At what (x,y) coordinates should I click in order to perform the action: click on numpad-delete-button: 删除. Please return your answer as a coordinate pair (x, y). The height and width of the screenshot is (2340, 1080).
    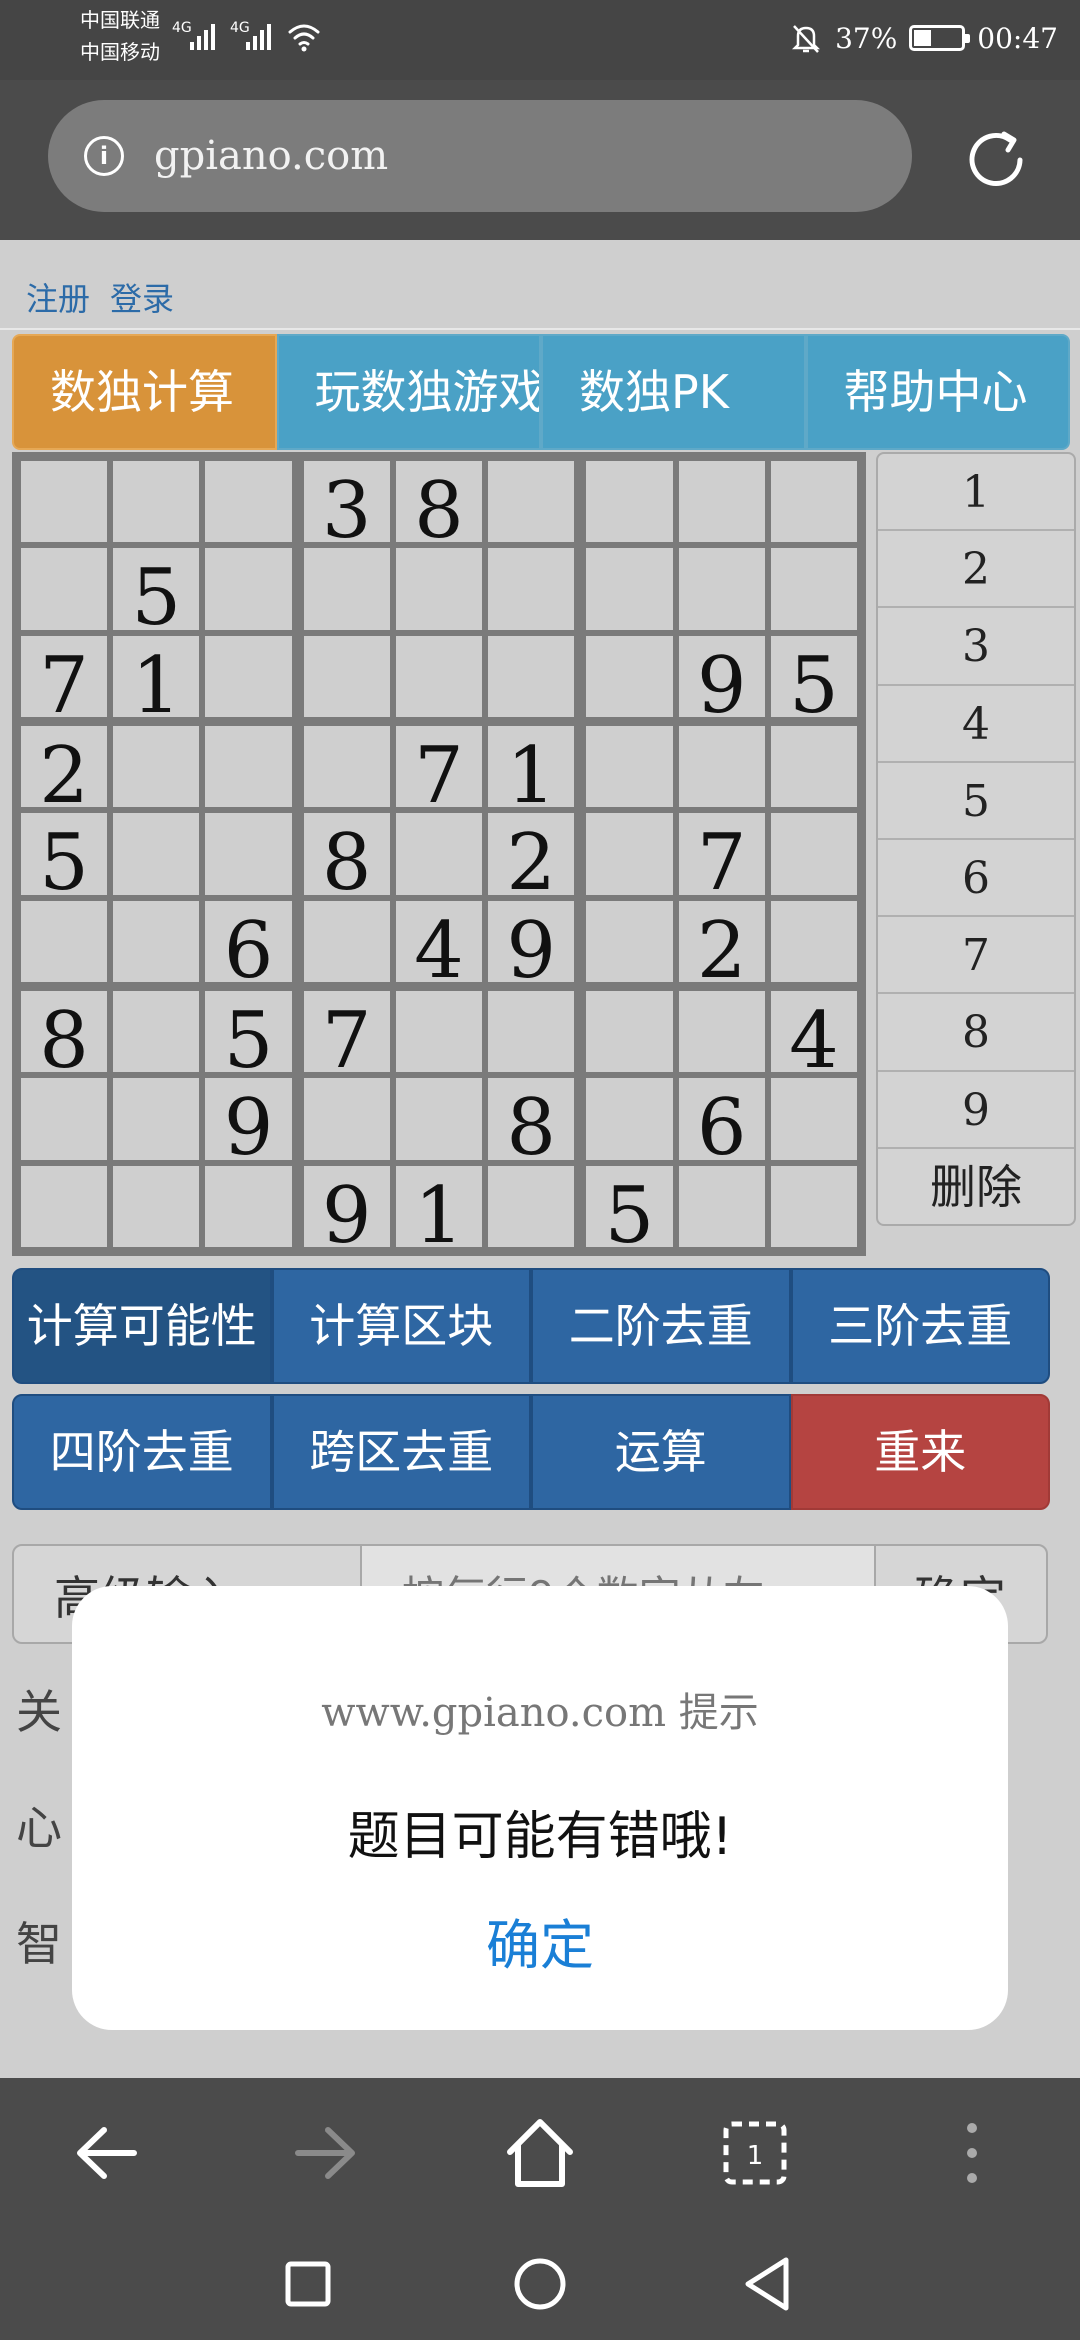
    Looking at the image, I should click on (976, 1186).